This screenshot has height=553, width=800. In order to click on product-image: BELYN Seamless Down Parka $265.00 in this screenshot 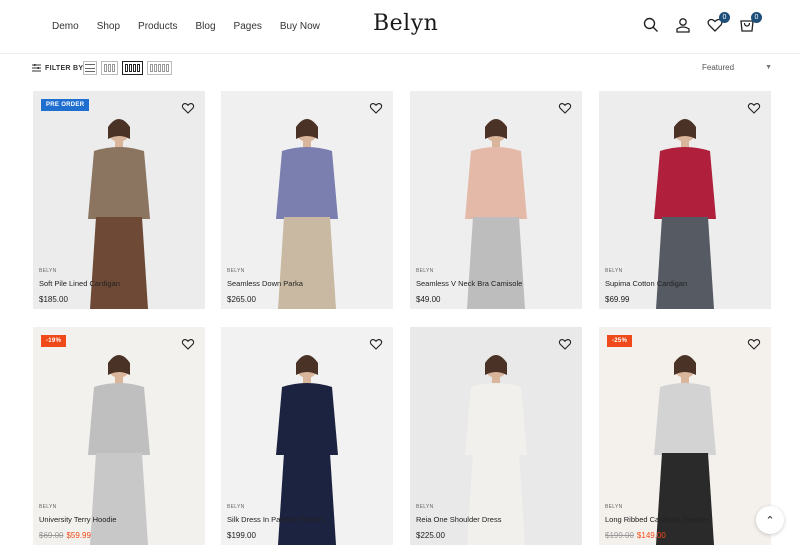, I will do `click(307, 200)`.